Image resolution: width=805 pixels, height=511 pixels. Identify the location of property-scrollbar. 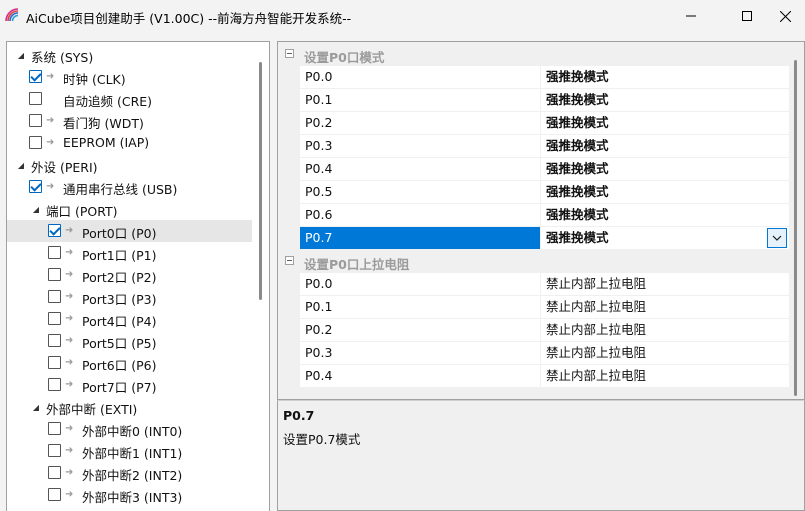
(795, 228).